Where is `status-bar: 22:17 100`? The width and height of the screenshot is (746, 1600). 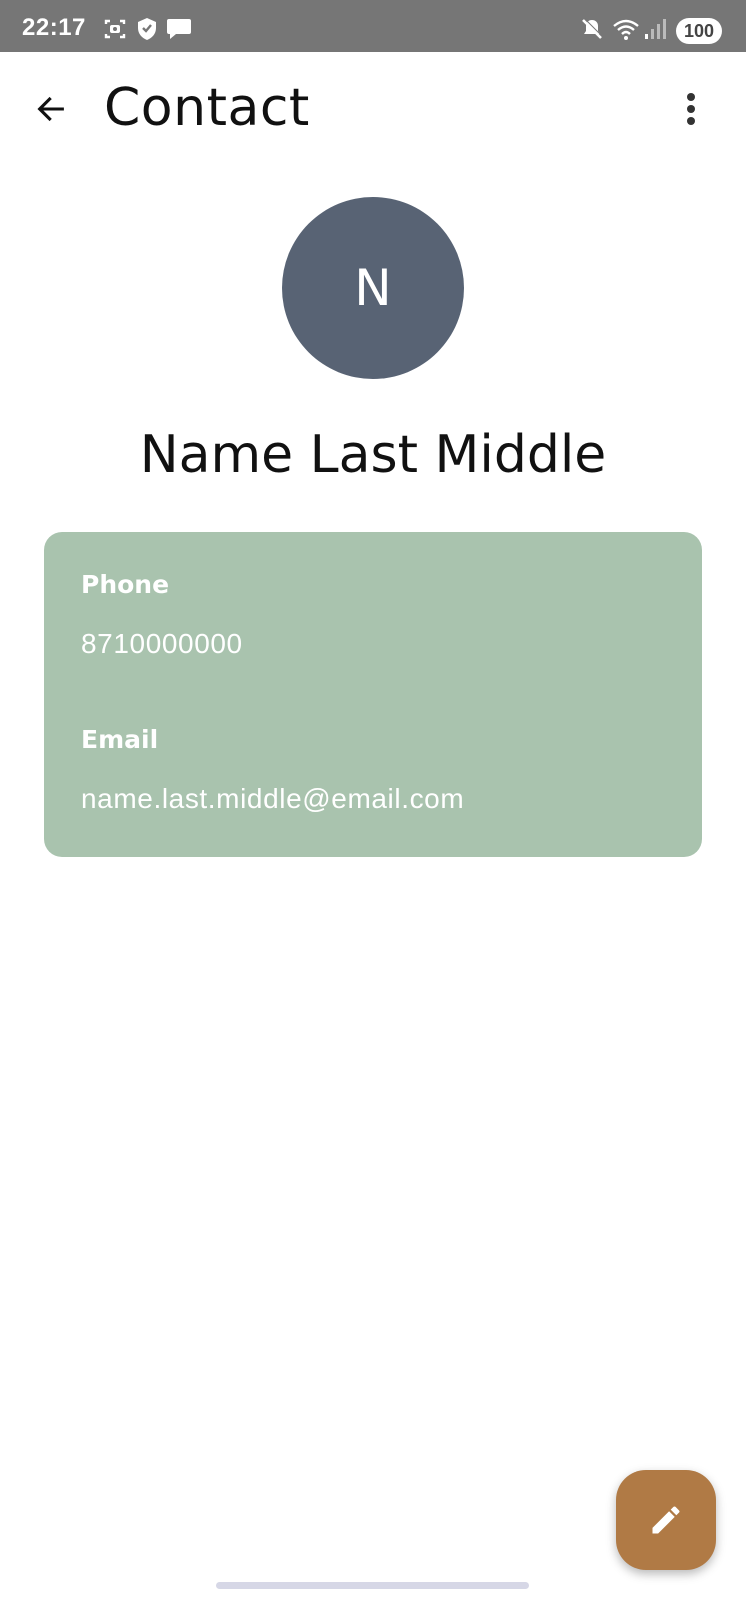 status-bar: 22:17 100 is located at coordinates (373, 26).